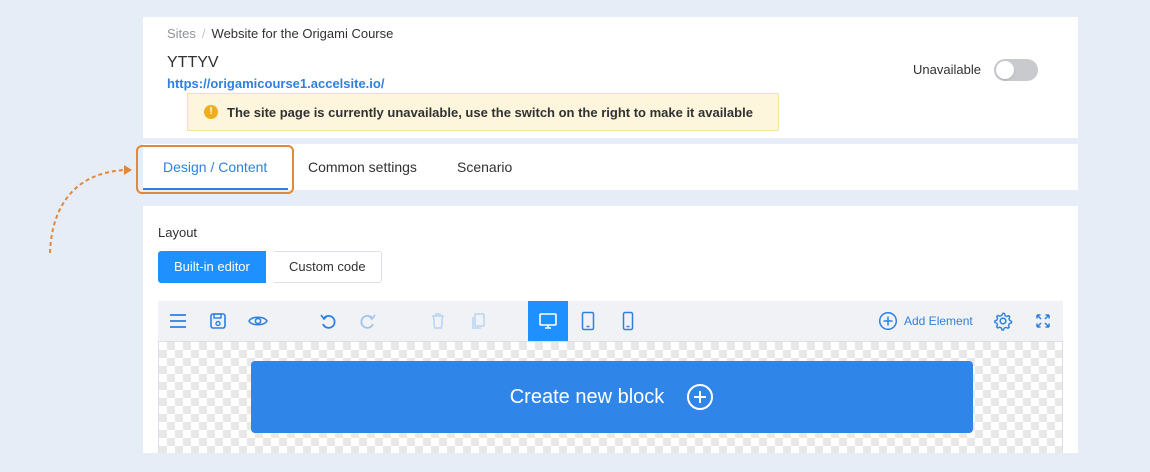 The image size is (1150, 472). I want to click on tab-common-settings: Common settings, so click(362, 167).